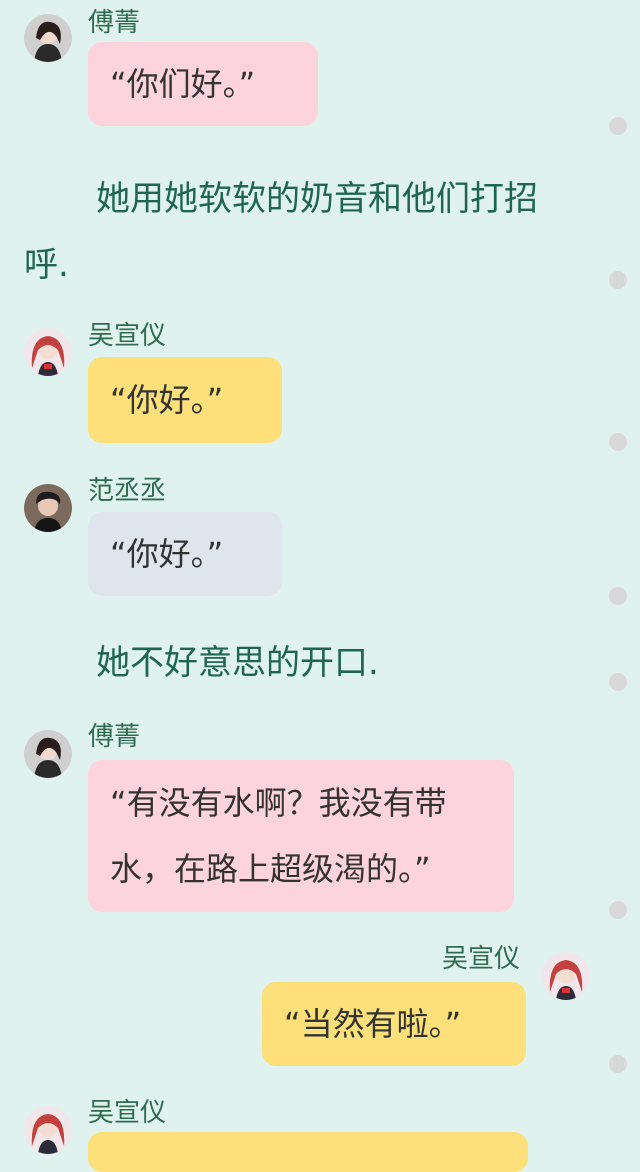 This screenshot has height=1172, width=640. I want to click on message-text: “当然有啦。”, so click(373, 1024).